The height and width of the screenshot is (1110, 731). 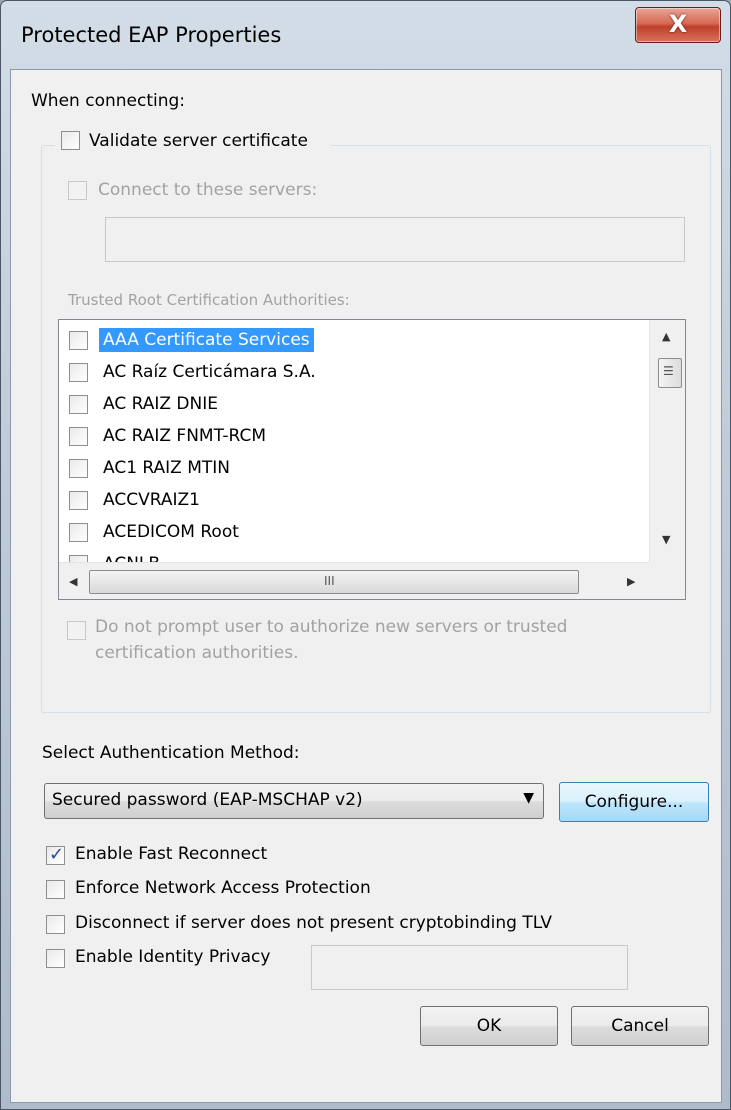 I want to click on horizontal-scroll-thumb: III, so click(x=334, y=582).